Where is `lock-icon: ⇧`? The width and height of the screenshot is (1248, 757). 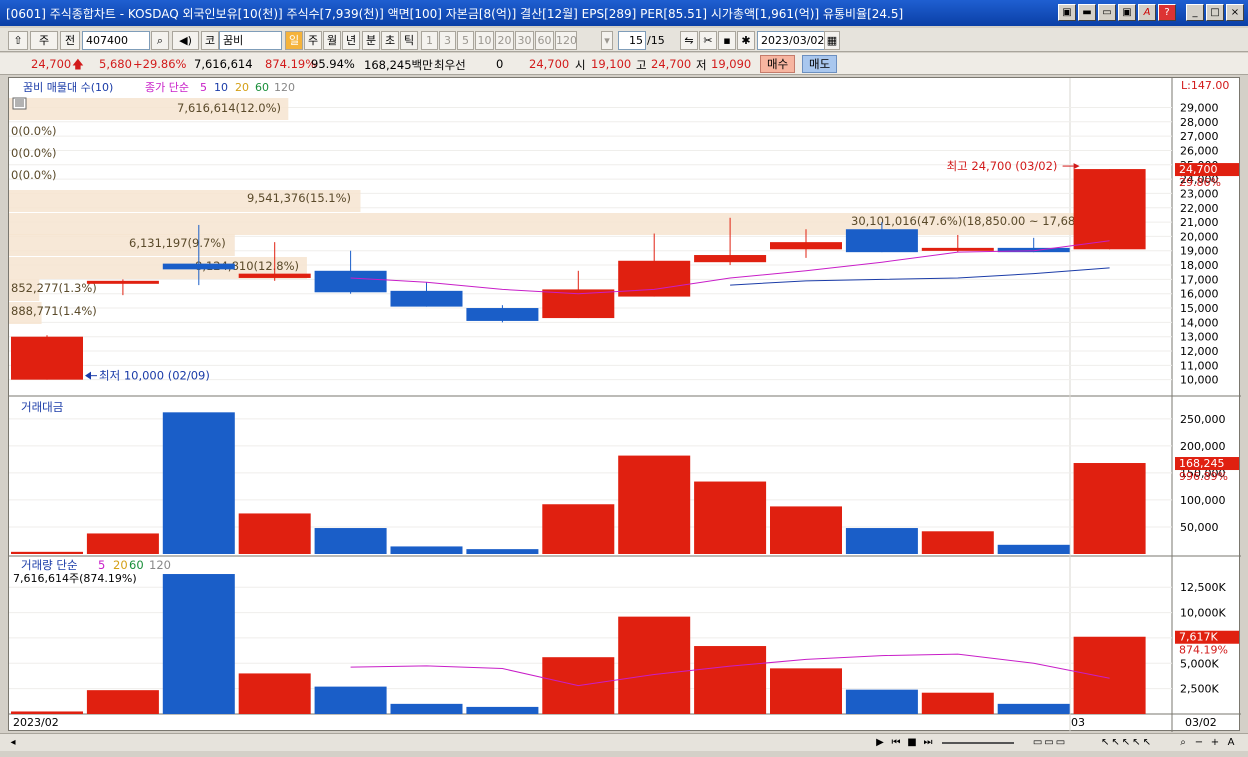
lock-icon: ⇧ is located at coordinates (18, 40).